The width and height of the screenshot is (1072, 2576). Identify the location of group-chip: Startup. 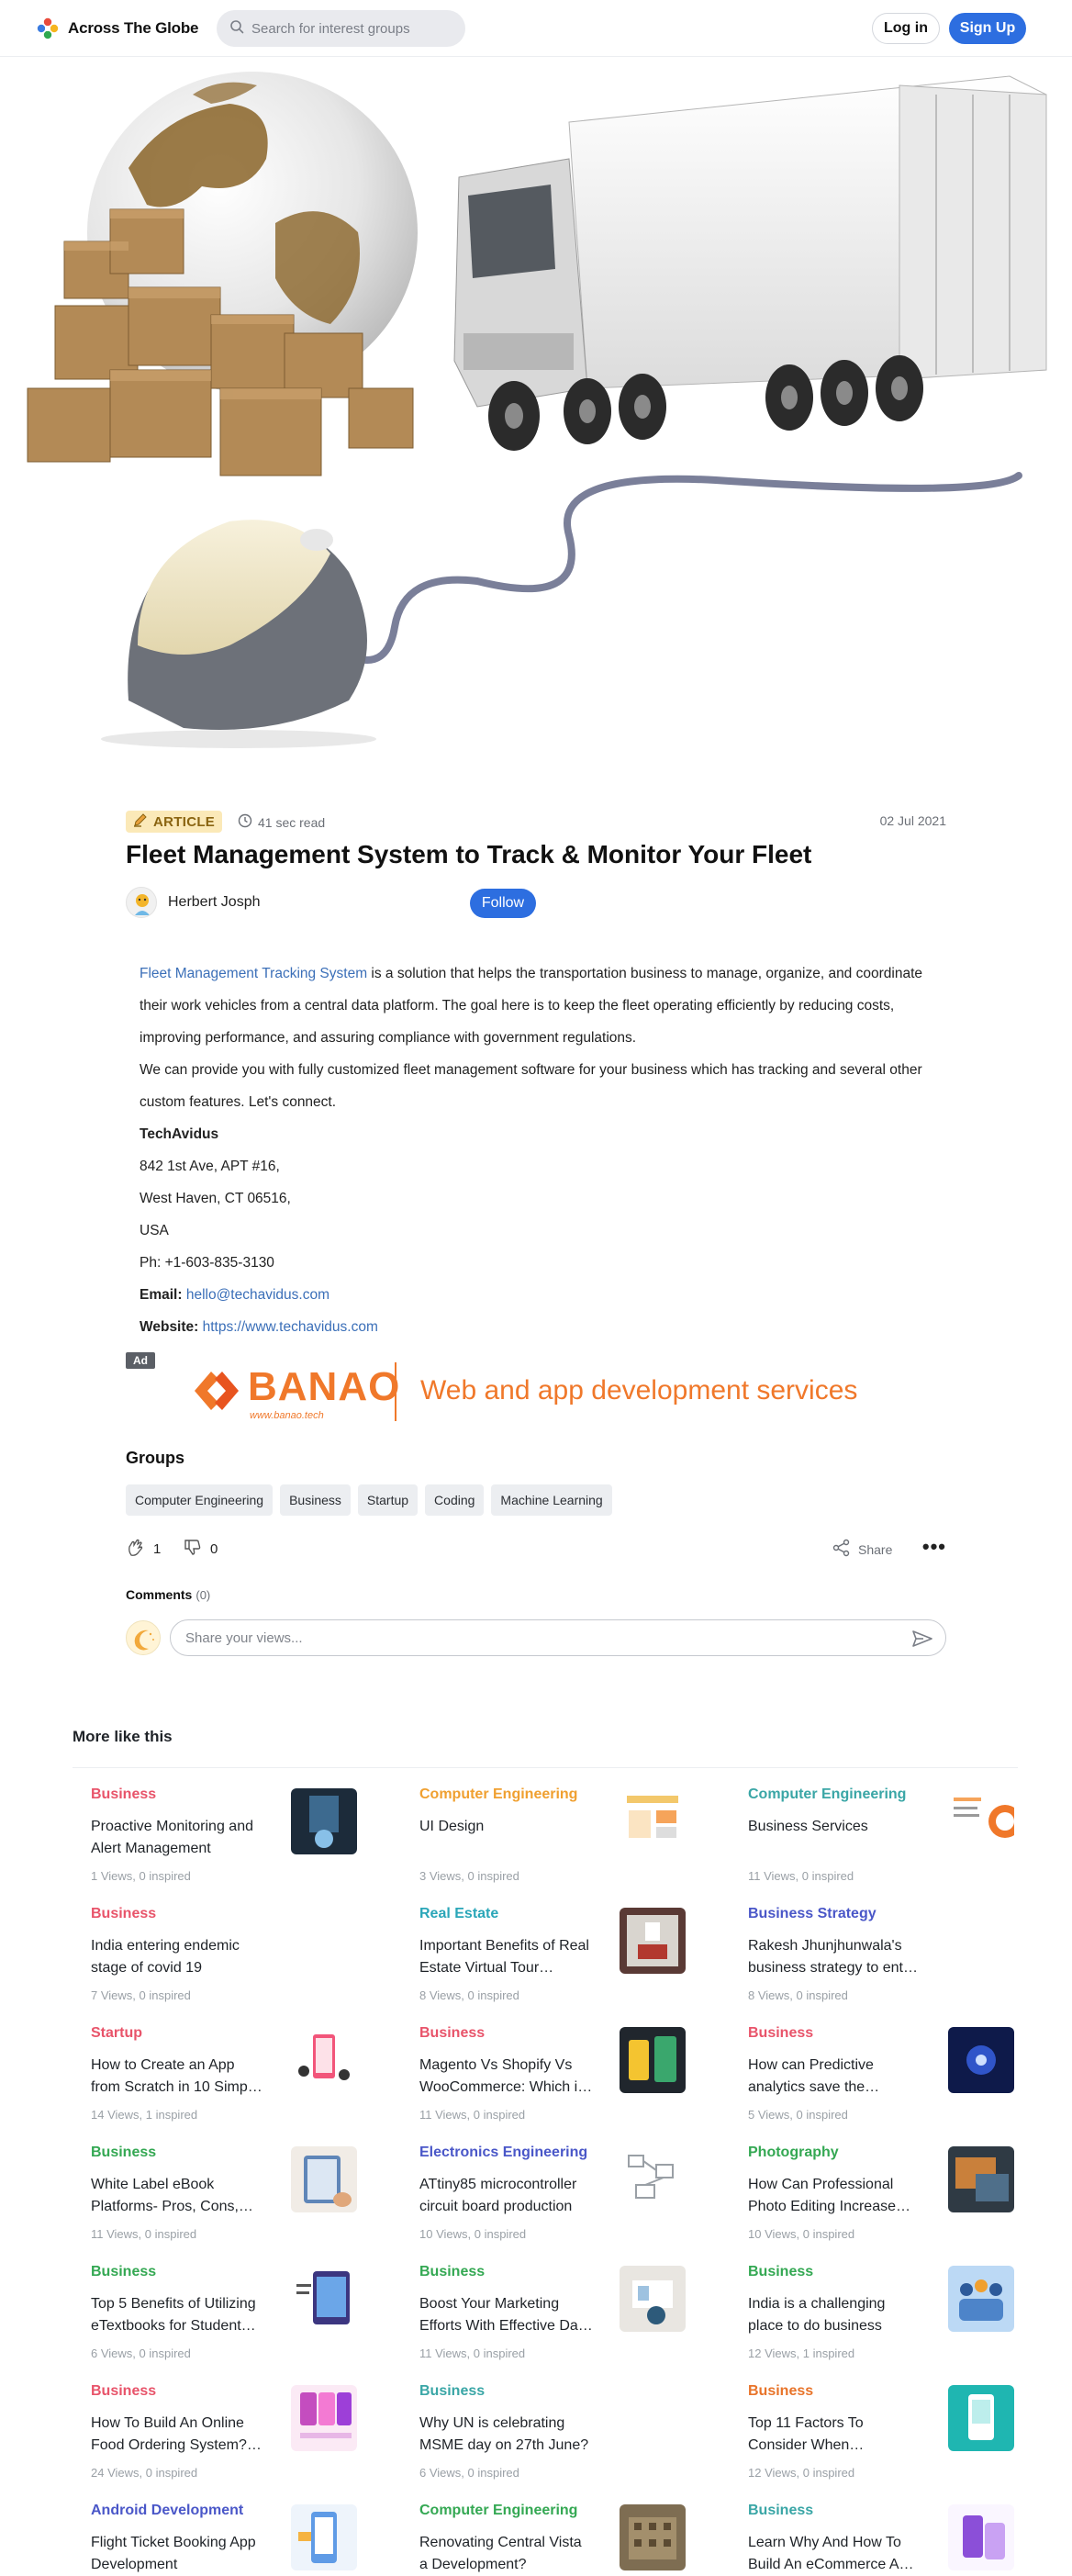
(388, 1500).